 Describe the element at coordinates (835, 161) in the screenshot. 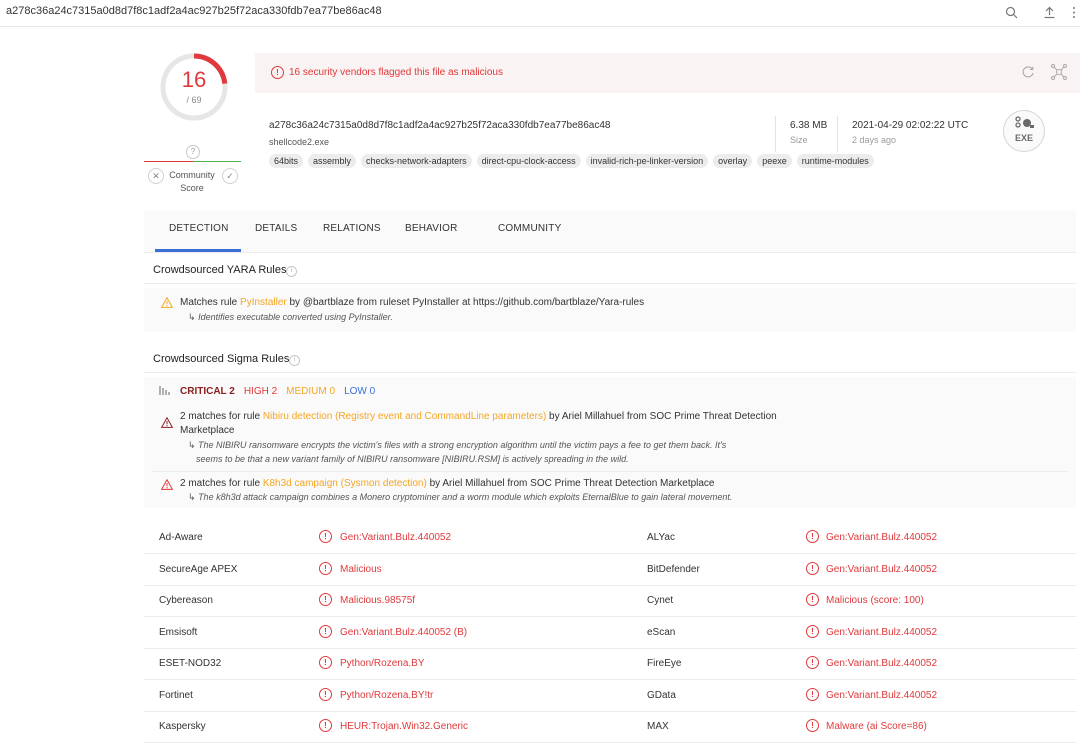

I see `file-tag: runtime-modules` at that location.